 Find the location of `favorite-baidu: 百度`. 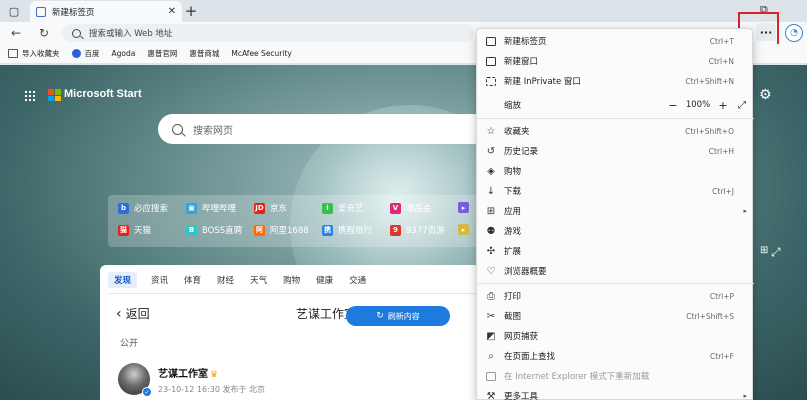

favorite-baidu: 百度 is located at coordinates (85, 53).